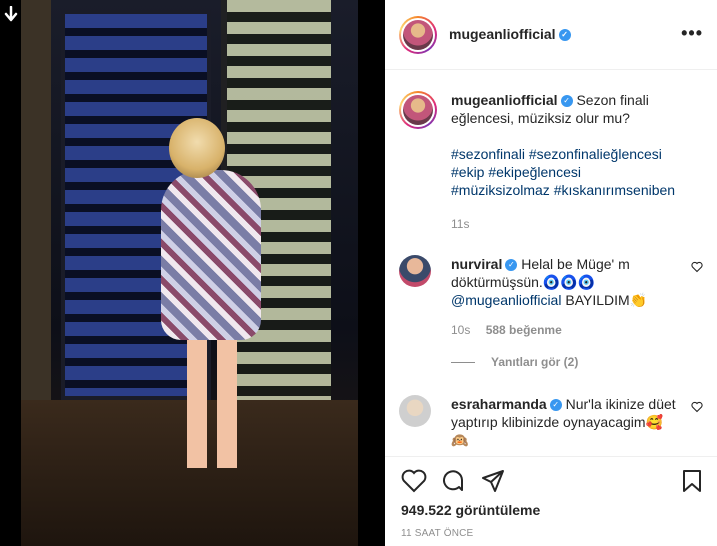 The image size is (717, 546). What do you see at coordinates (460, 330) in the screenshot?
I see `comment-time: 10s` at bounding box center [460, 330].